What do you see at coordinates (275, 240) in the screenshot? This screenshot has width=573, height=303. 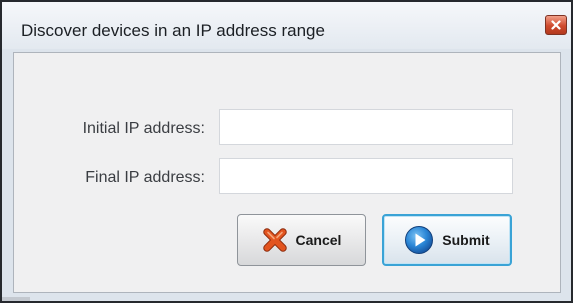 I see `red-x-icon` at bounding box center [275, 240].